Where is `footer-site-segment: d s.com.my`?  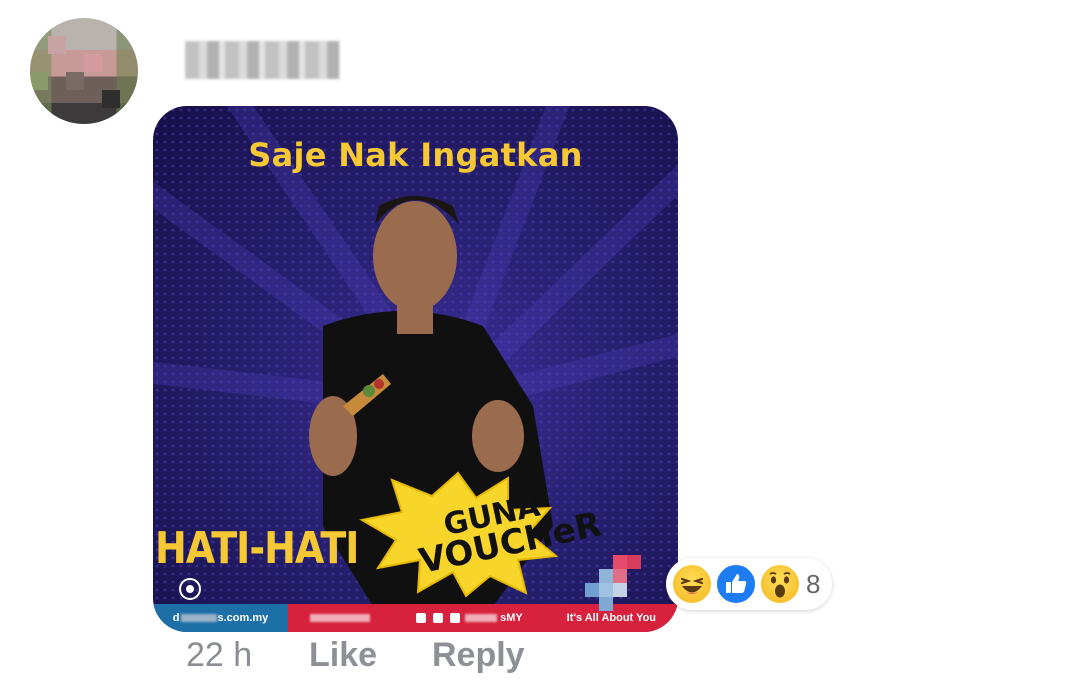
footer-site-segment: d s.com.my is located at coordinates (220, 618).